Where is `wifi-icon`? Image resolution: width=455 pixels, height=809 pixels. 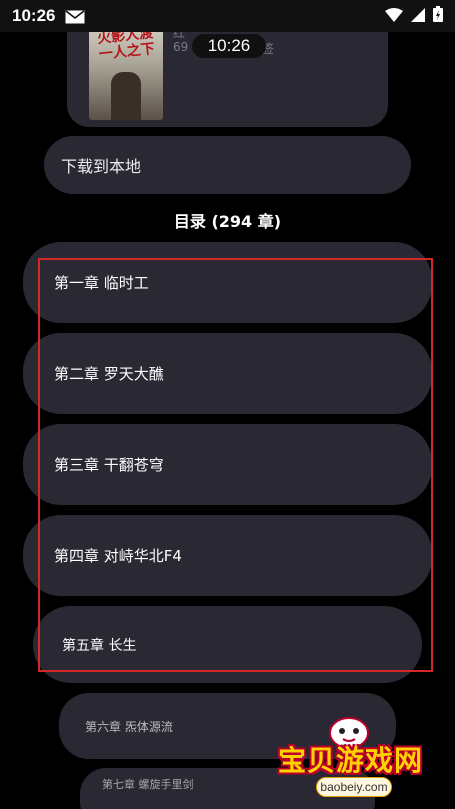 wifi-icon is located at coordinates (394, 16).